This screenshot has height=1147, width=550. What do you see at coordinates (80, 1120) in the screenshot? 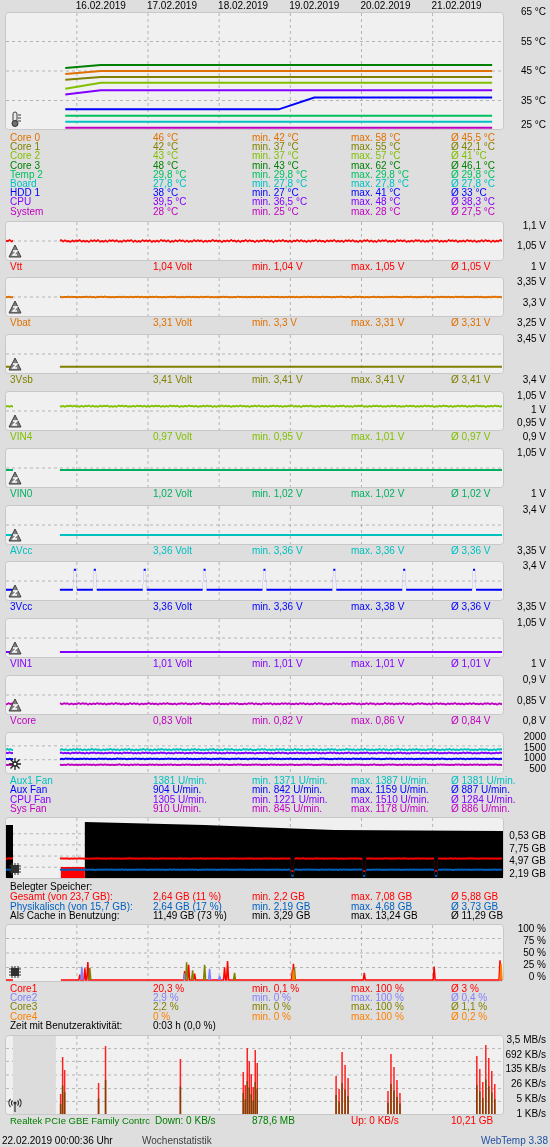
I see `adapter-name: Realtek PCIe GBE Family Contrc` at bounding box center [80, 1120].